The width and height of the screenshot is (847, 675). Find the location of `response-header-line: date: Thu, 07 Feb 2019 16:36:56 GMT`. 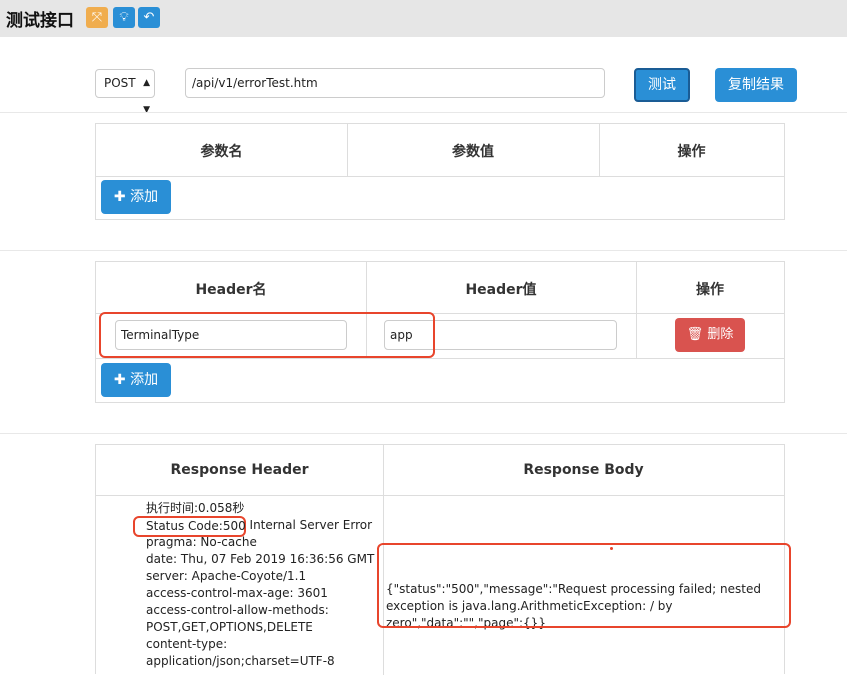

response-header-line: date: Thu, 07 Feb 2019 16:36:56 GMT is located at coordinates (260, 559).